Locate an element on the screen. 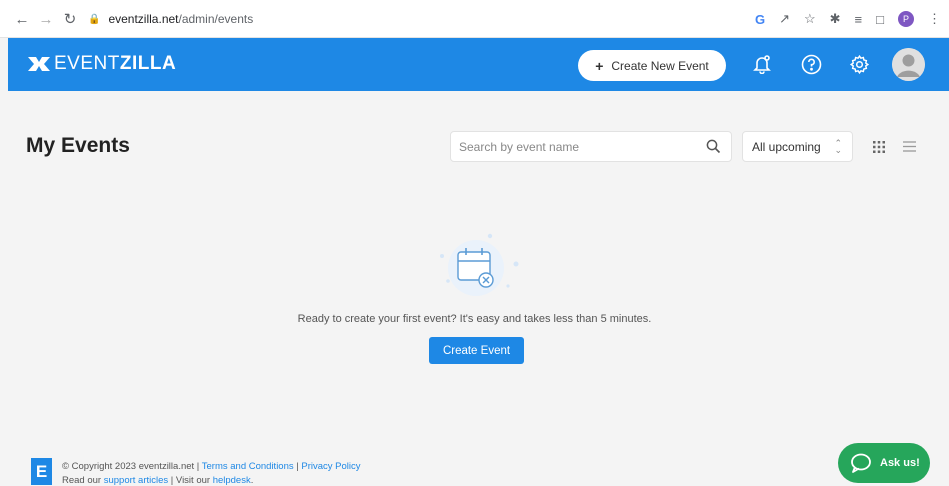  profile-avatar: P is located at coordinates (906, 19).